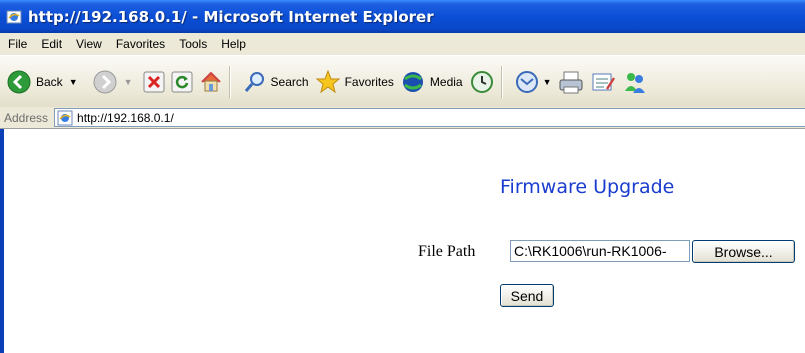 The height and width of the screenshot is (353, 805). I want to click on ie-app-icon, so click(14, 16).